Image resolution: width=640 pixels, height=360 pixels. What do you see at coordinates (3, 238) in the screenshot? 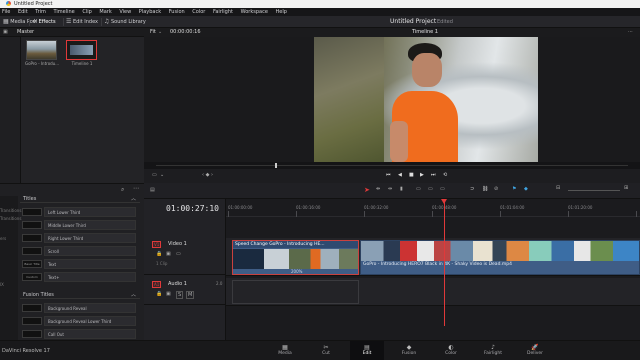
I see `category-filters: ers` at bounding box center [3, 238].